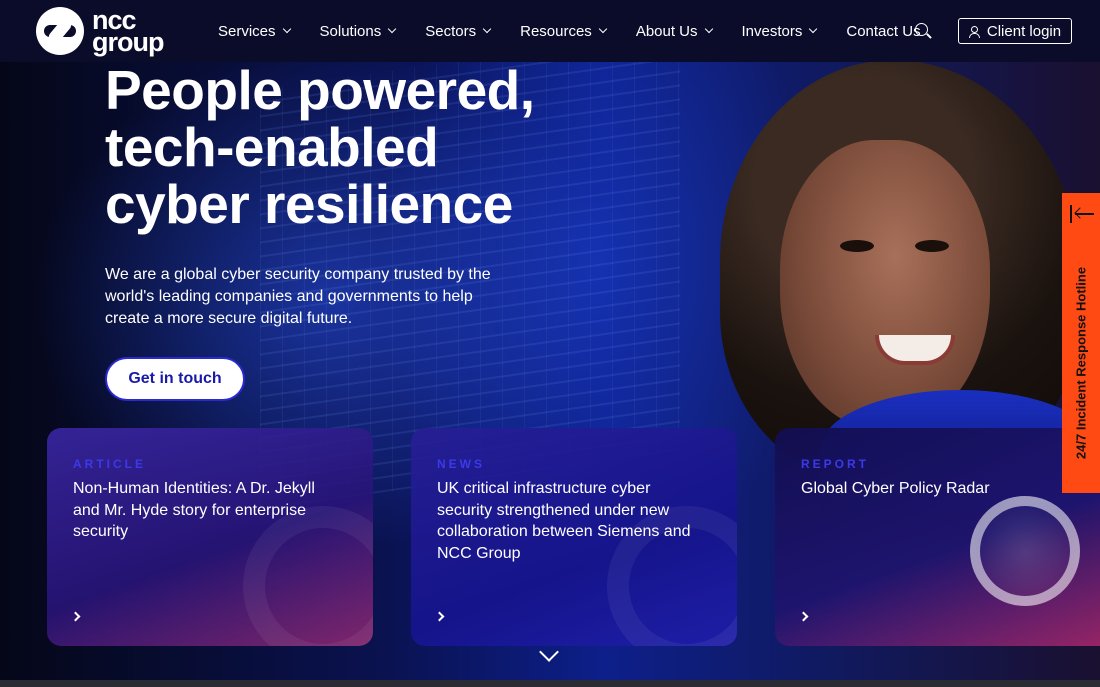 Image resolution: width=1100 pixels, height=687 pixels. What do you see at coordinates (272, 147) in the screenshot?
I see `headline-line-2: tech-enabled` at bounding box center [272, 147].